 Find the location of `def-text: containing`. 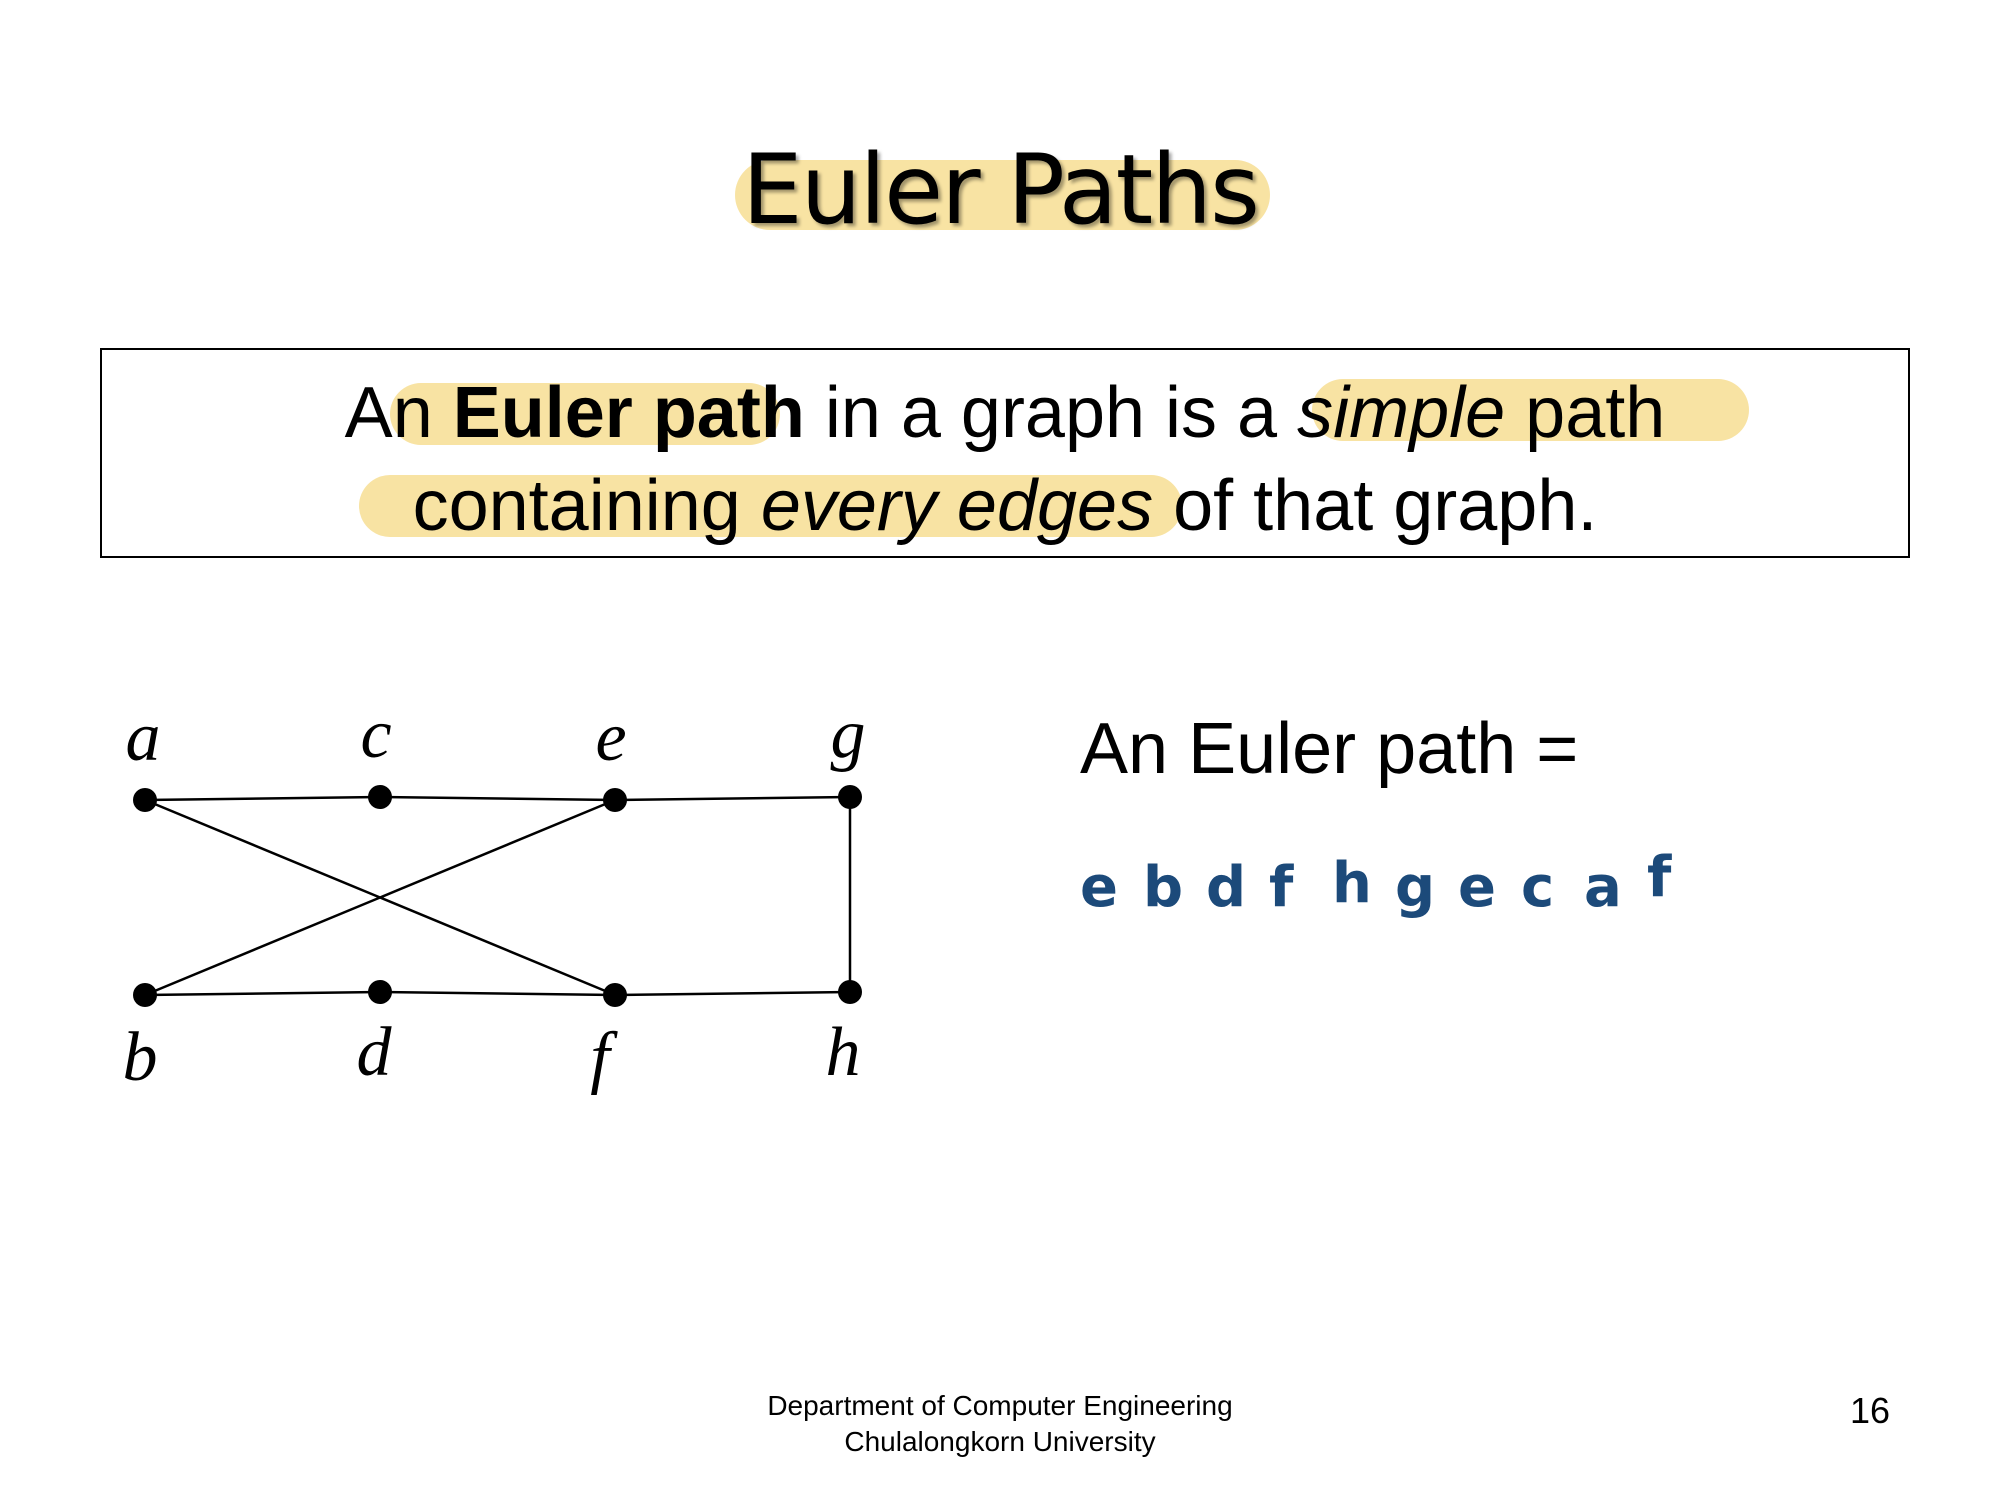

def-text: containing is located at coordinates (586, 506).